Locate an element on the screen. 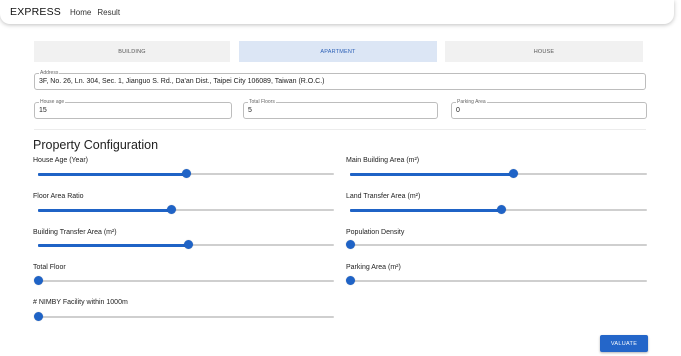 The width and height of the screenshot is (681, 356). parking-area-field: Parking Area 0 is located at coordinates (549, 109).